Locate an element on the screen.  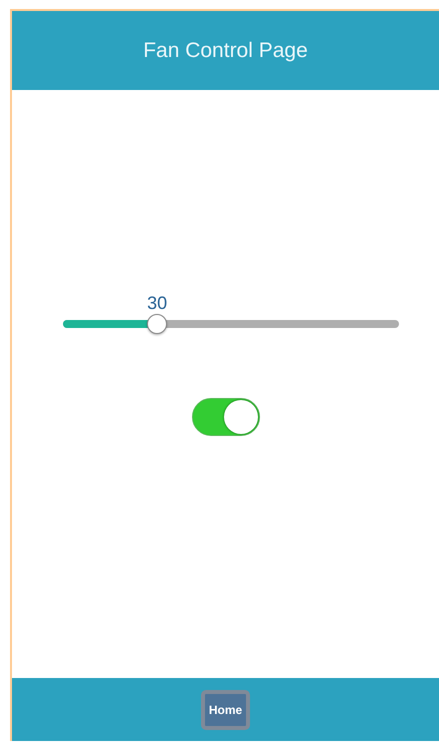
toggle-switch is located at coordinates (226, 417).